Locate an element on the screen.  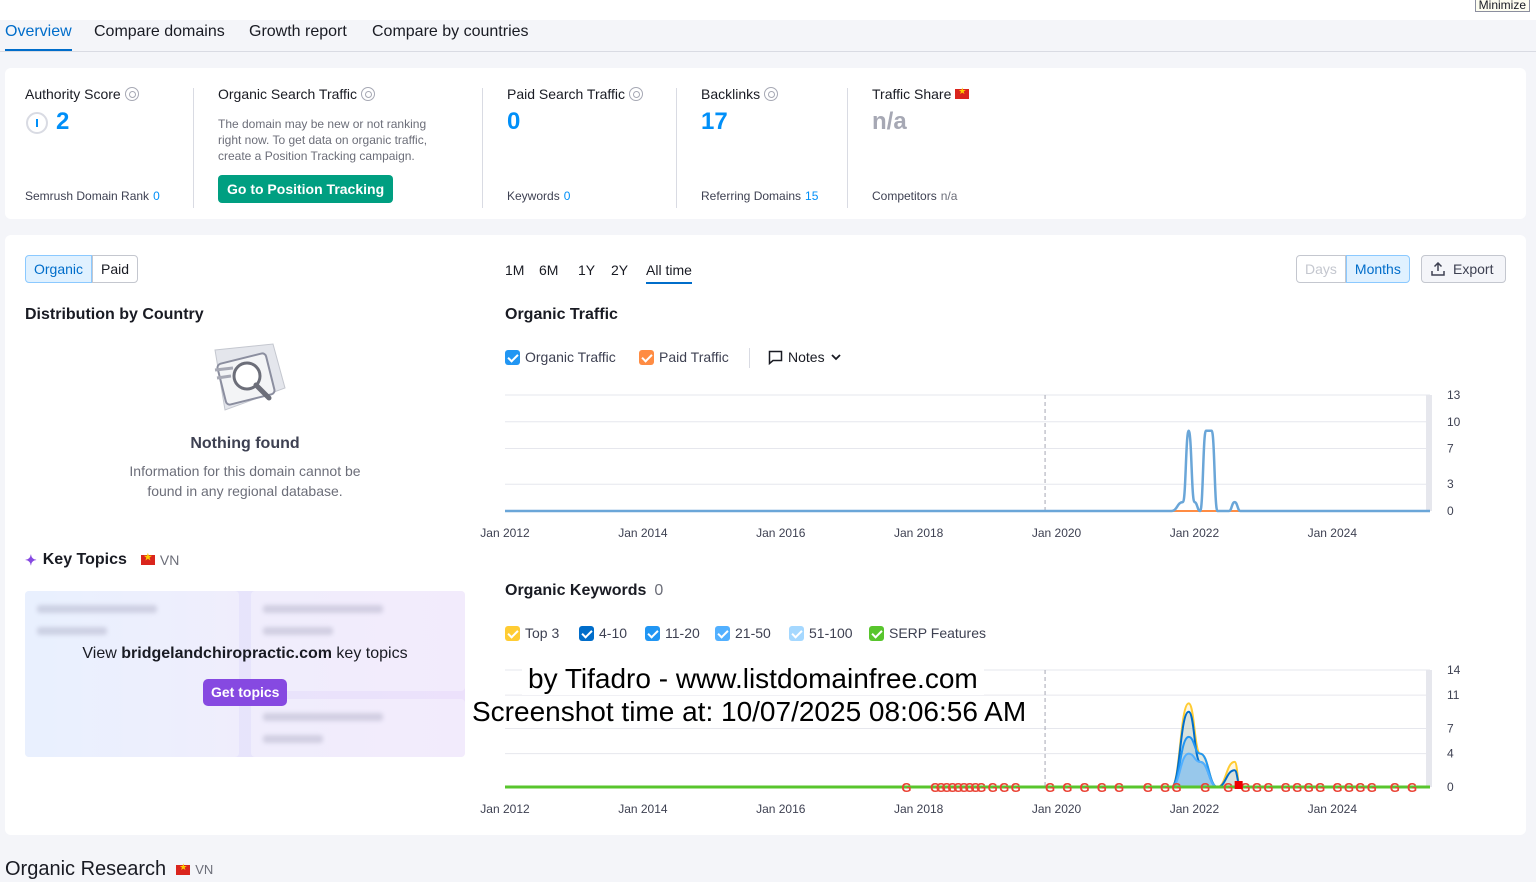
period-2y: 2Y is located at coordinates (619, 270).